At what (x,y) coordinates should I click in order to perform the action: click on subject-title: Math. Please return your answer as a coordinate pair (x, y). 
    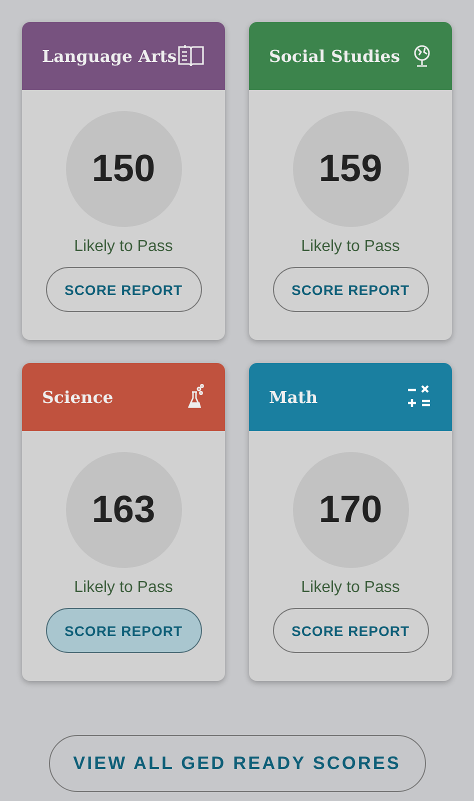
    Looking at the image, I should click on (293, 397).